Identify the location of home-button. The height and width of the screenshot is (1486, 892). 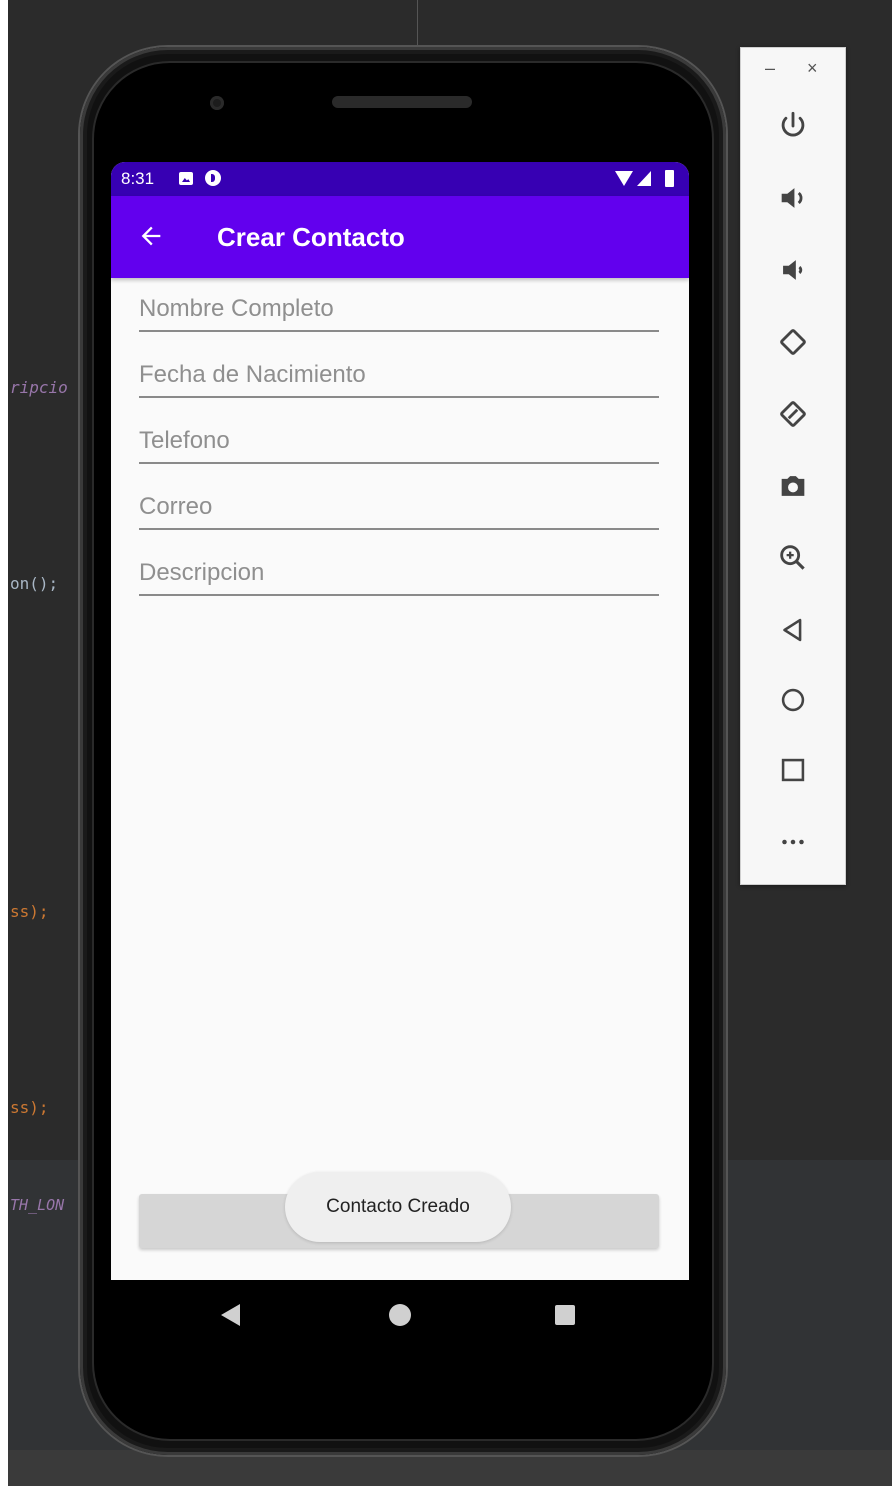
(793, 700).